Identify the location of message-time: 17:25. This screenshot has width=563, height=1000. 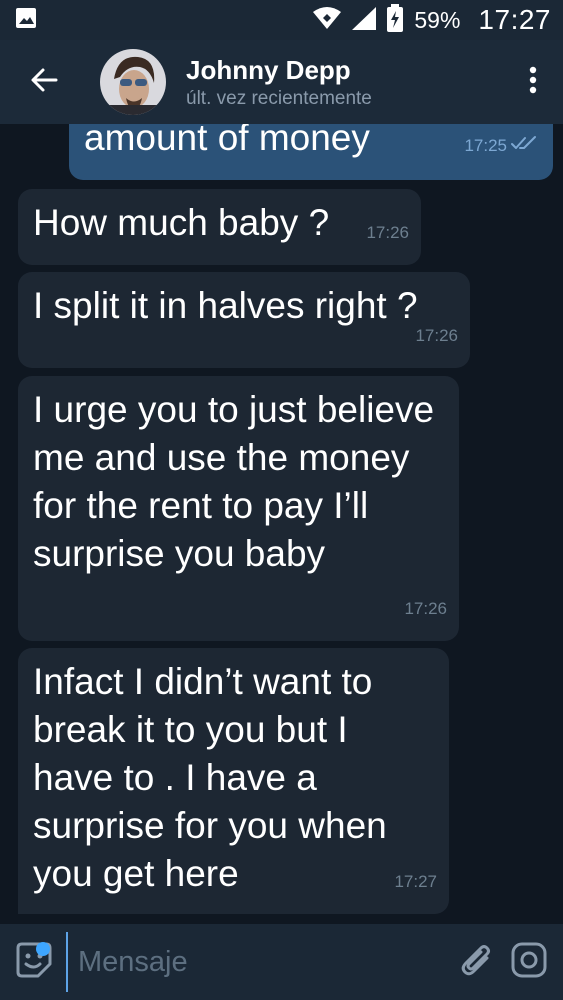
(485, 145).